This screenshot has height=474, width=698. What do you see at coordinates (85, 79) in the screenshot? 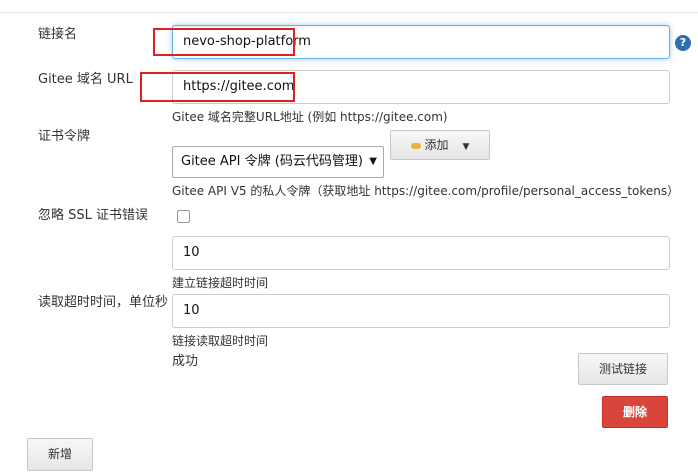
I see `gitee-url-label: Gitee 域名 URL` at bounding box center [85, 79].